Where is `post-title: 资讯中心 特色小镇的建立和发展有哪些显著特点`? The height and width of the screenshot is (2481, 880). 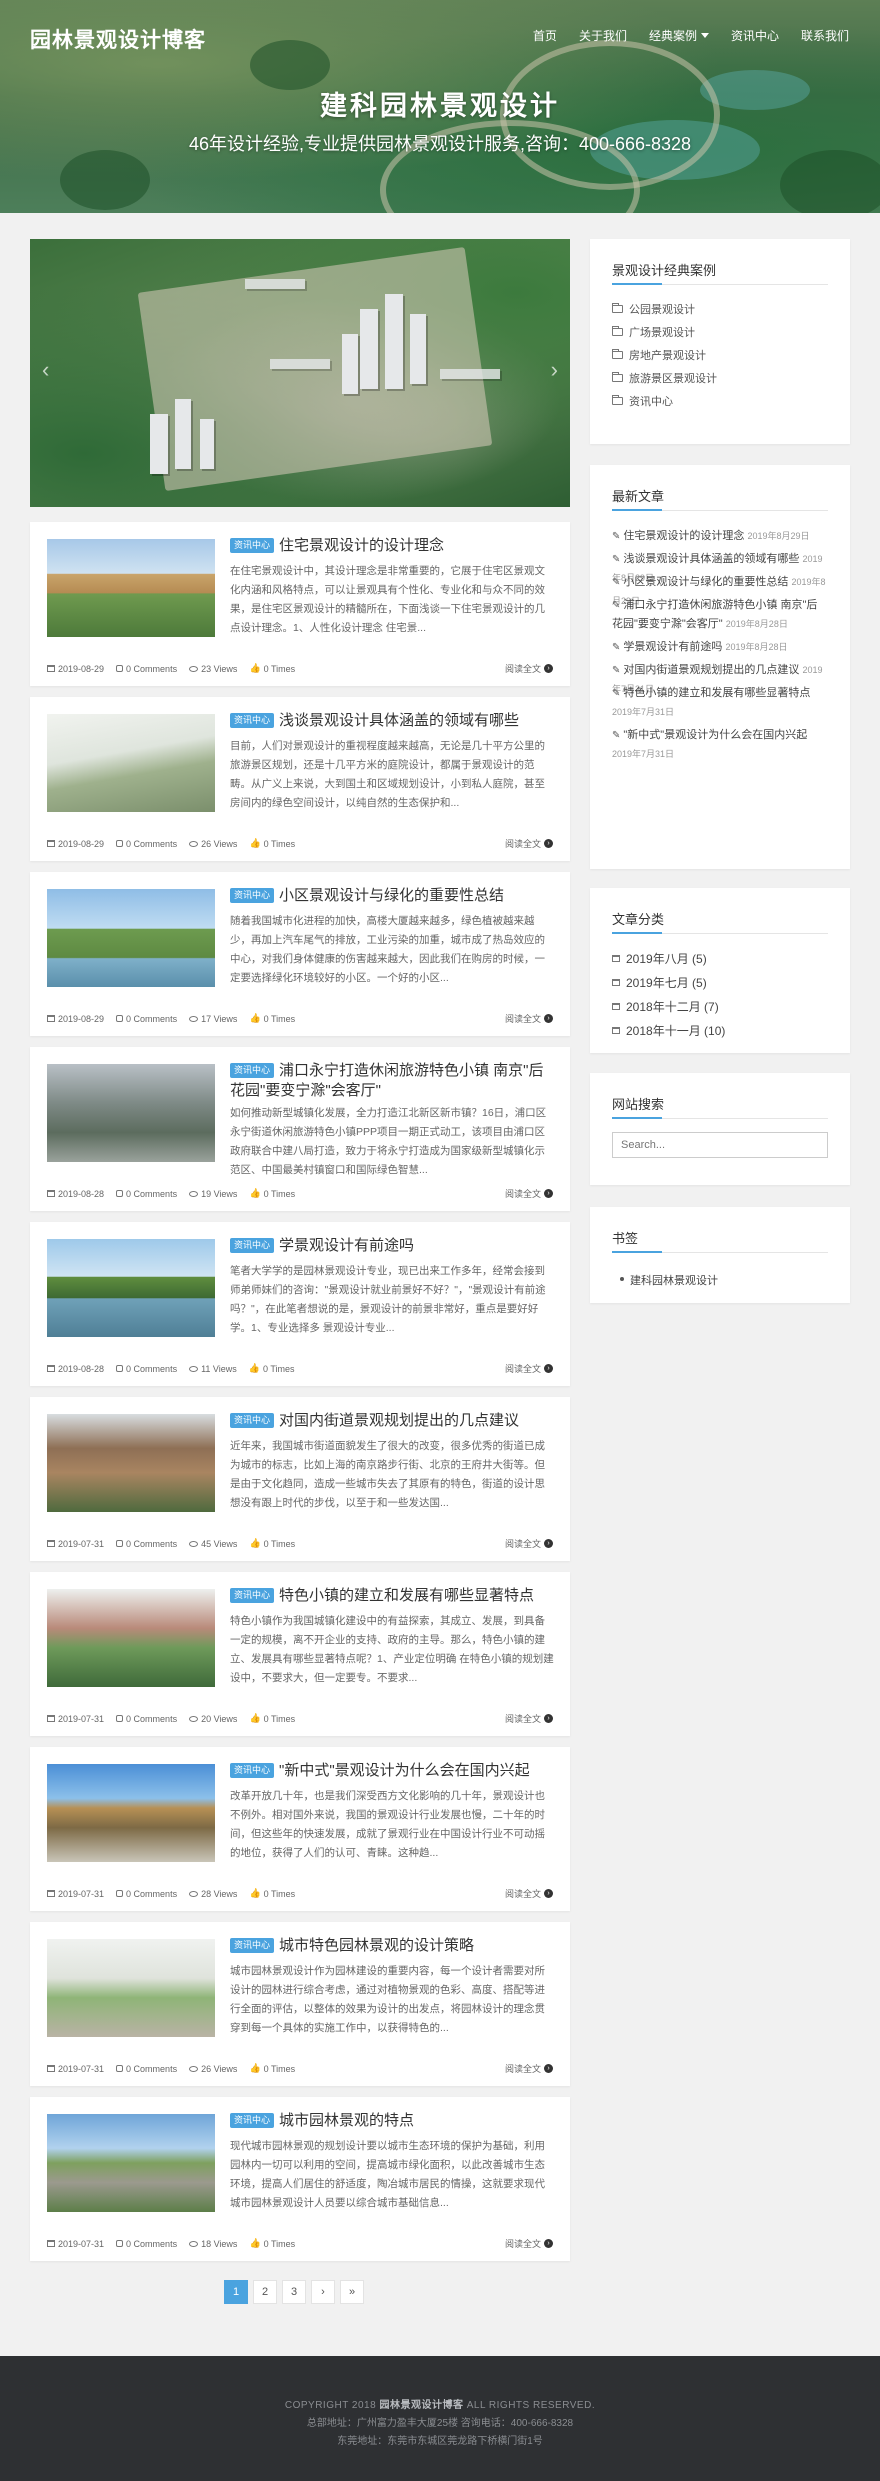 post-title: 资讯中心 特色小镇的建立和发展有哪些显著特点 is located at coordinates (392, 1596).